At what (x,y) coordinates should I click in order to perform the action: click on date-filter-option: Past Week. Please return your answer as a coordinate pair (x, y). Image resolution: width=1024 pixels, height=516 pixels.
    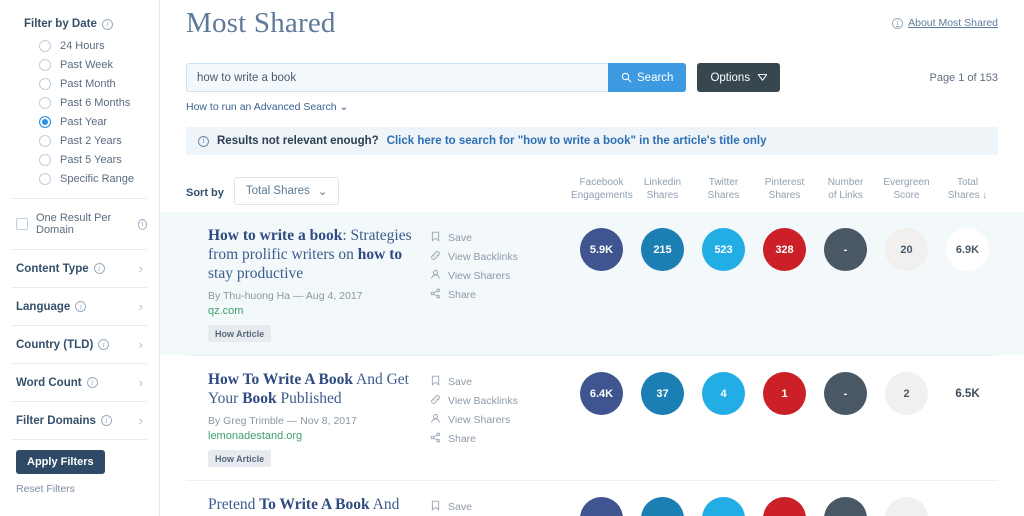
    Looking at the image, I should click on (79, 64).